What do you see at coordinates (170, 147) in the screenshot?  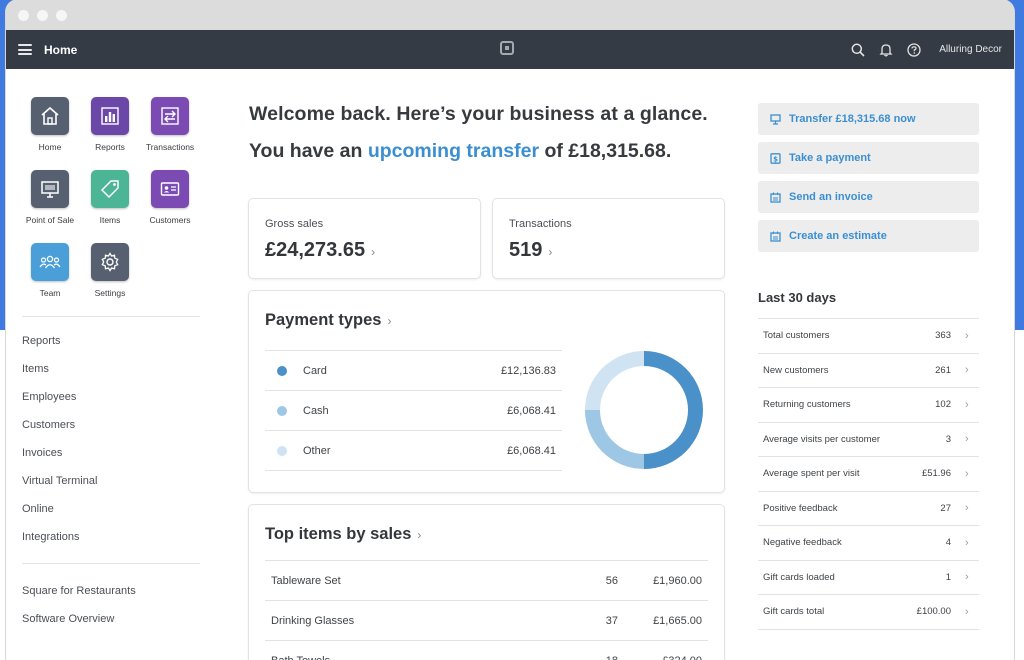 I see `tile-label: Transactions` at bounding box center [170, 147].